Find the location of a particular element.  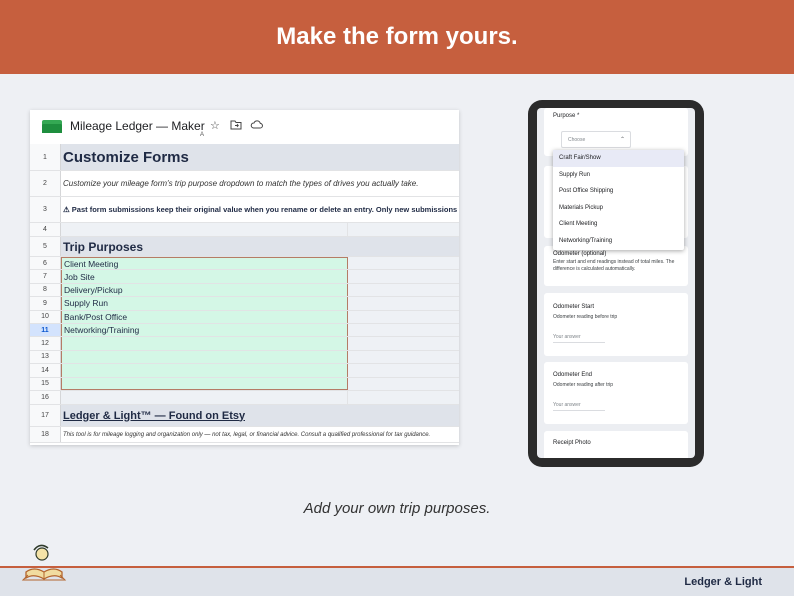

section-heading: Trip Purposes is located at coordinates (102, 246).